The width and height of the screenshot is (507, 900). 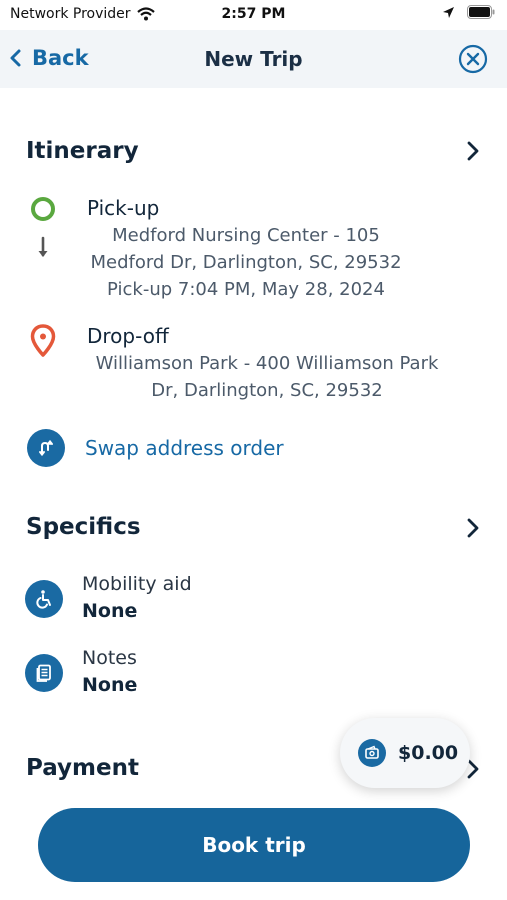 I want to click on nav-bar: Back New Trip, so click(x=253, y=59).